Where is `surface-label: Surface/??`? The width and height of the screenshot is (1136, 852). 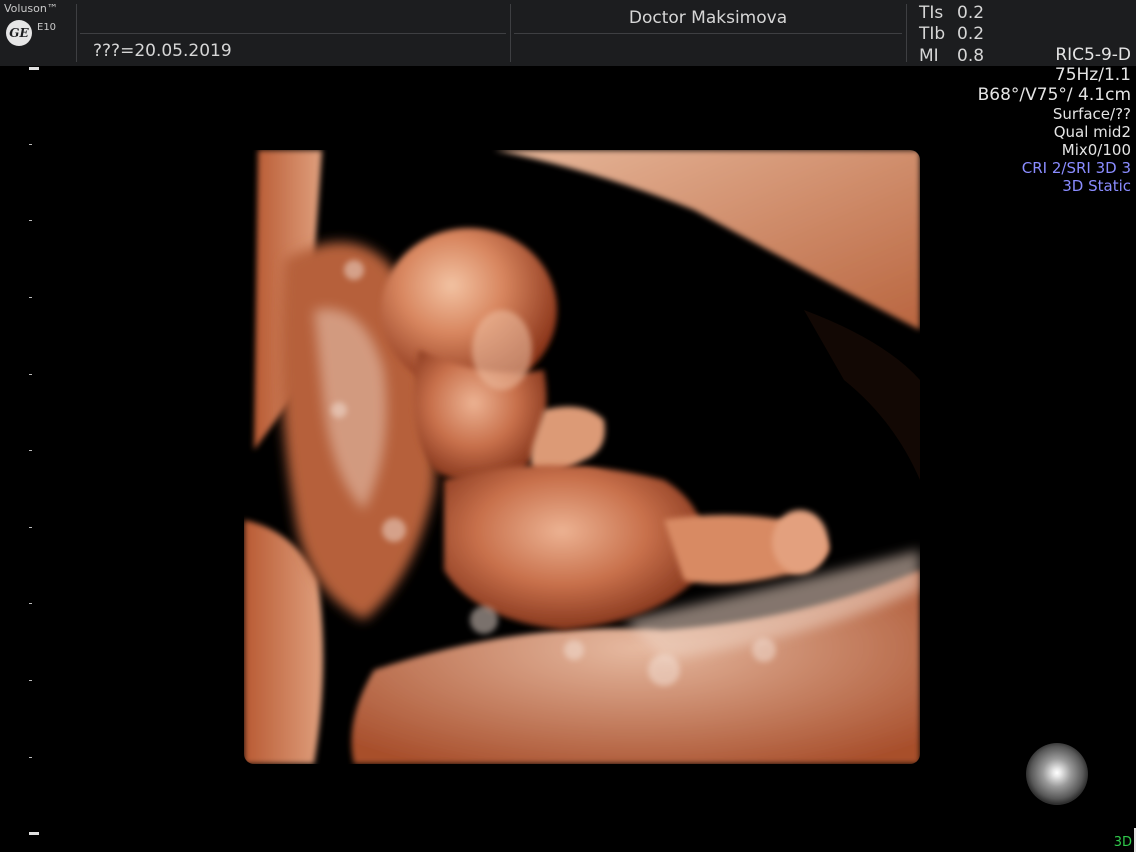
surface-label: Surface/?? is located at coordinates (1091, 114).